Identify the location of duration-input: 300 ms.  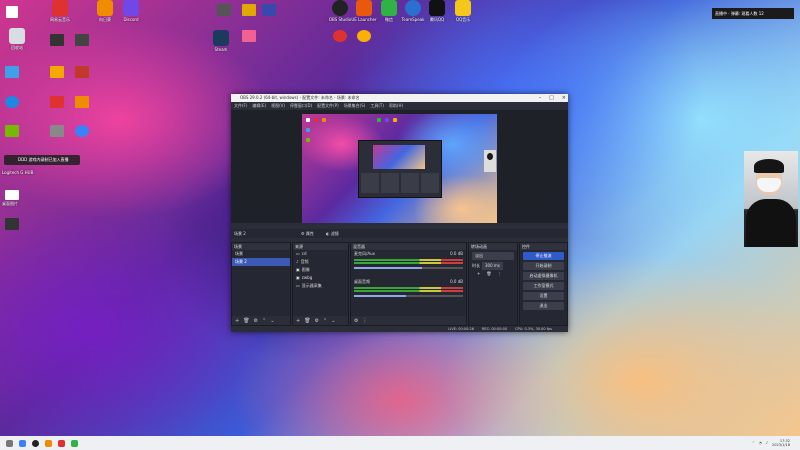
(492, 266).